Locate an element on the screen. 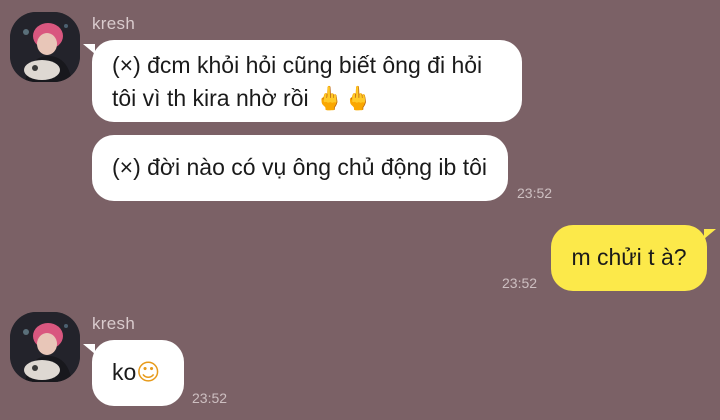 The width and height of the screenshot is (720, 420). message-text-line: tôi vì th kira nhờ rồi 🖕🖕 is located at coordinates (307, 99).